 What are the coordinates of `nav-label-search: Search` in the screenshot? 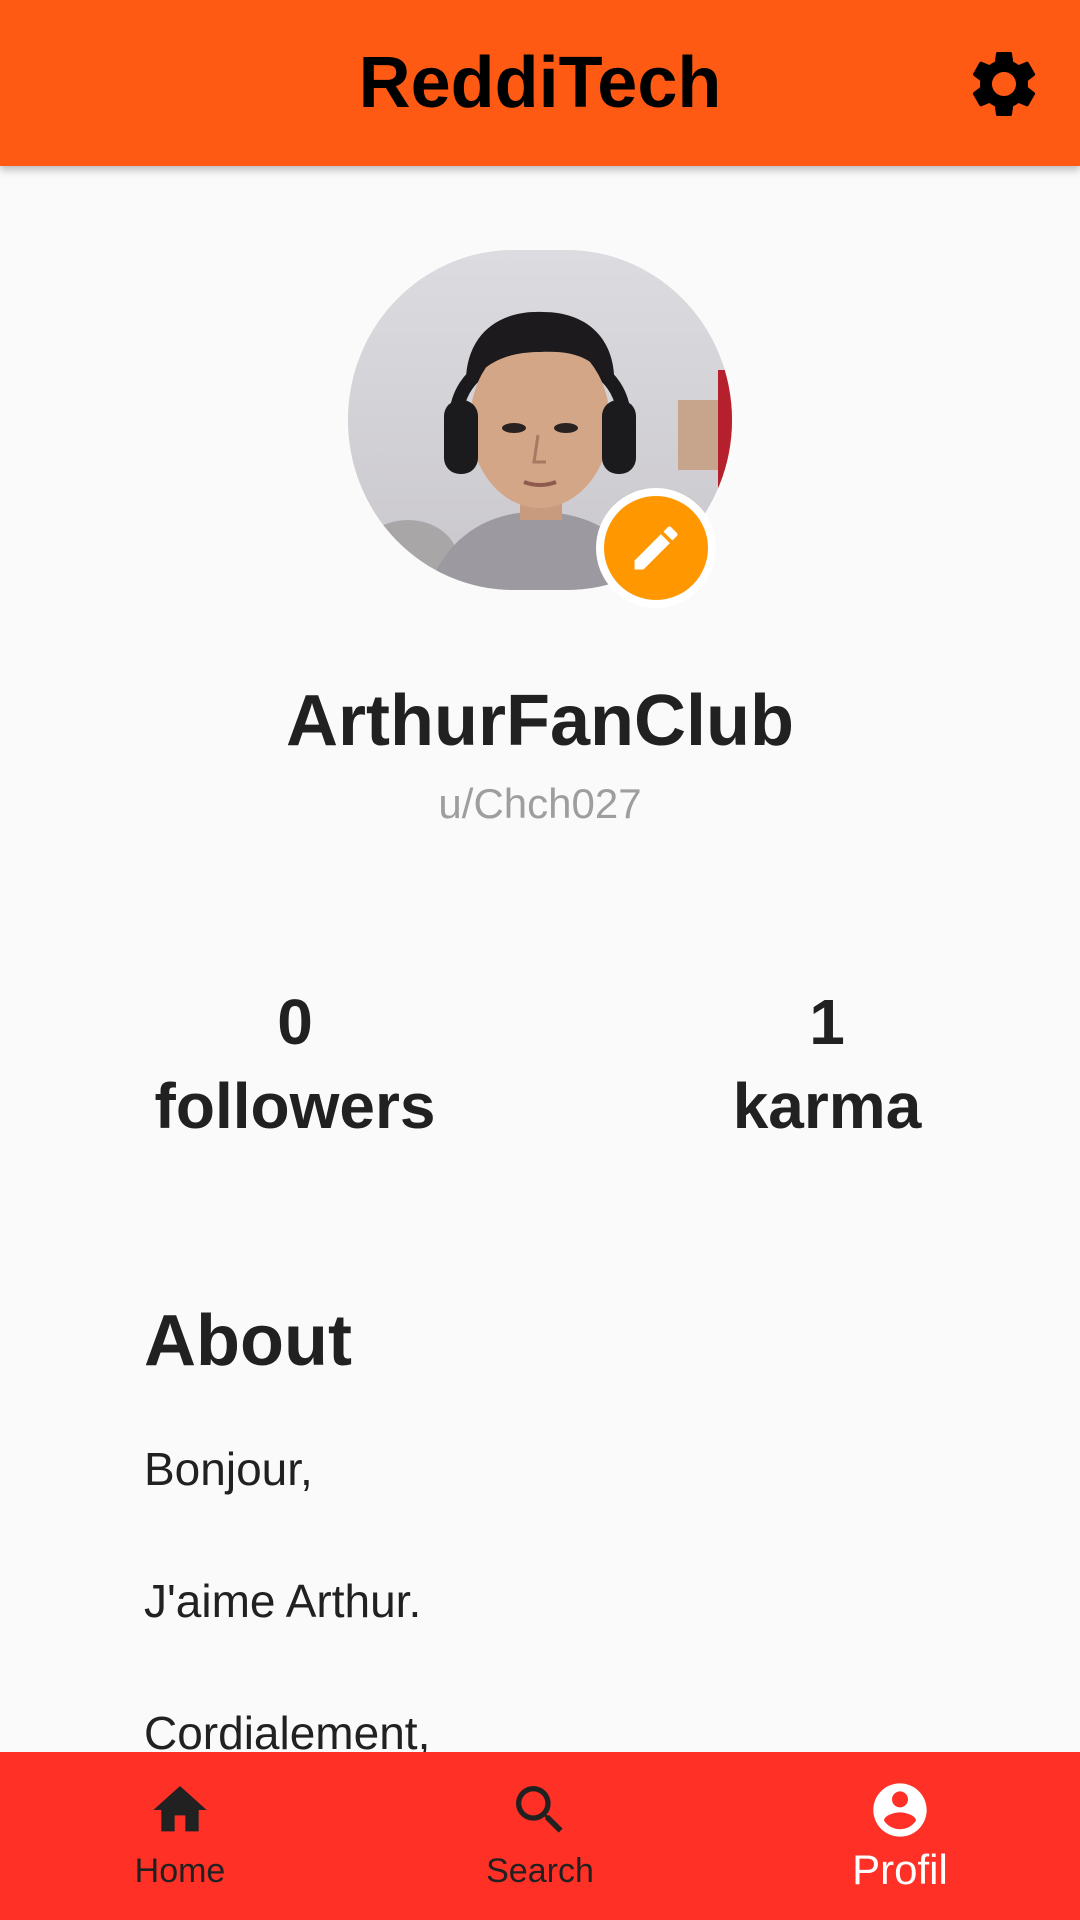 It's located at (540, 1871).